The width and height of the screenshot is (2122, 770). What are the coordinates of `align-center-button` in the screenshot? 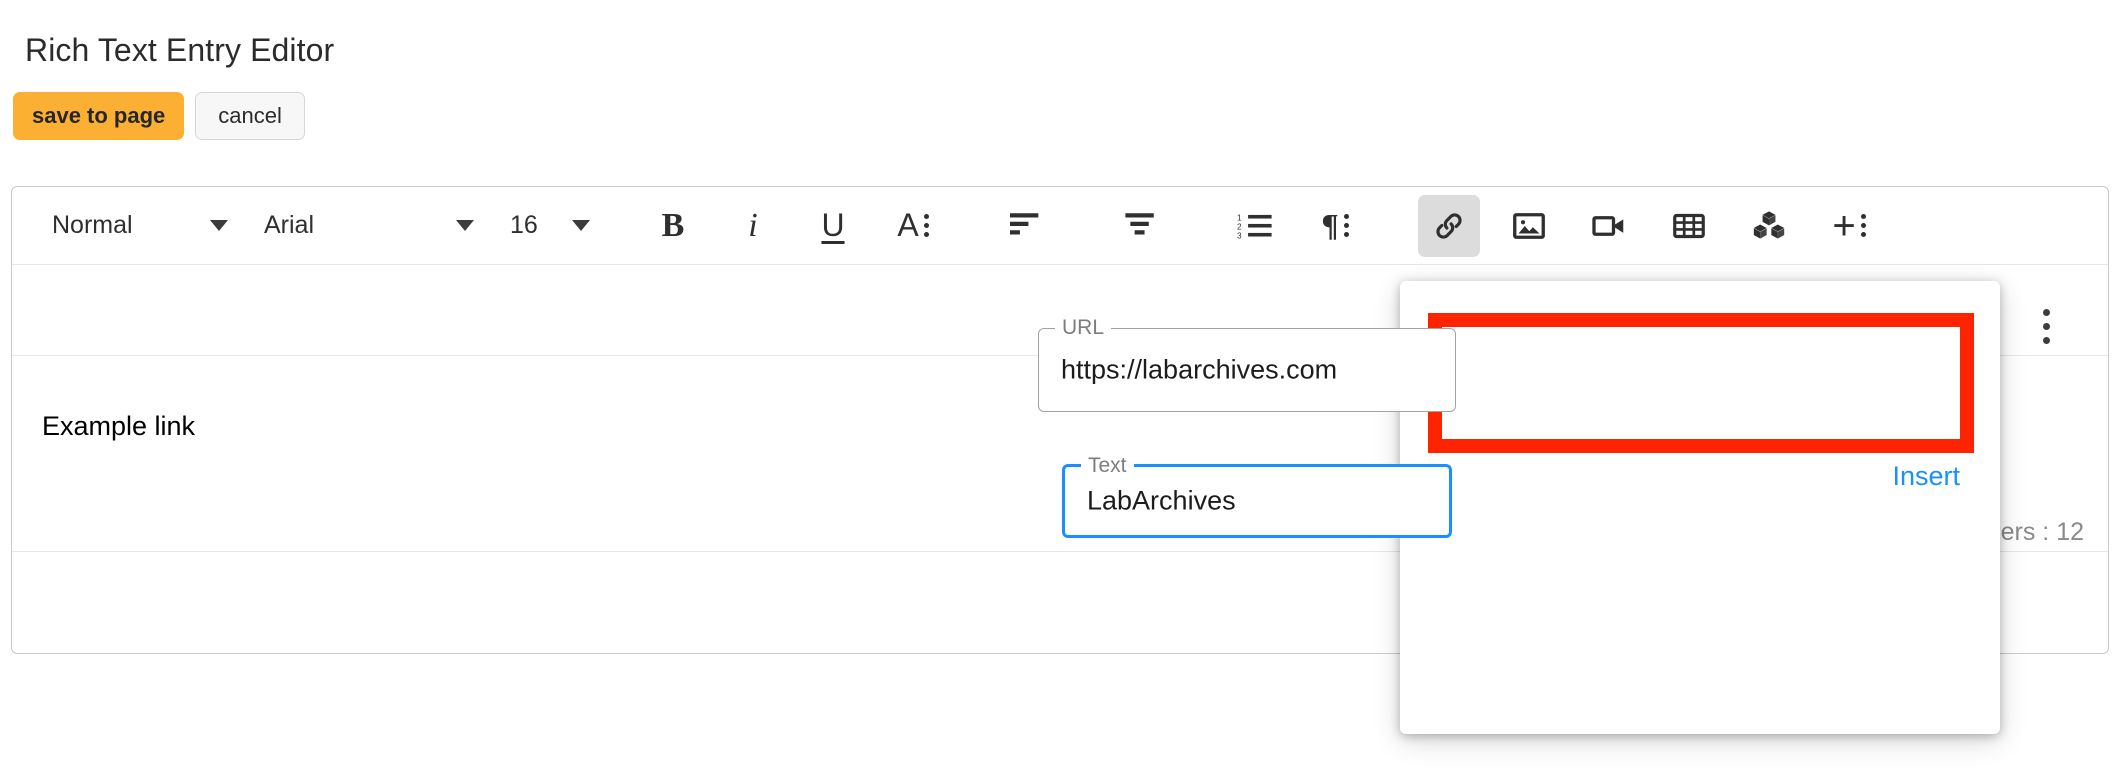 It's located at (1141, 226).